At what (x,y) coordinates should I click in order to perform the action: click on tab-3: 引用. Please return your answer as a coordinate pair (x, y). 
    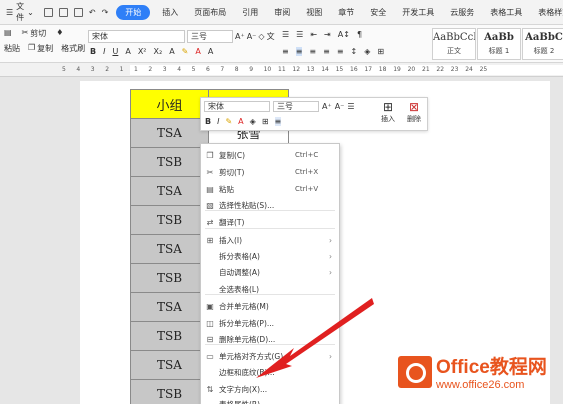
    Looking at the image, I should click on (250, 12).